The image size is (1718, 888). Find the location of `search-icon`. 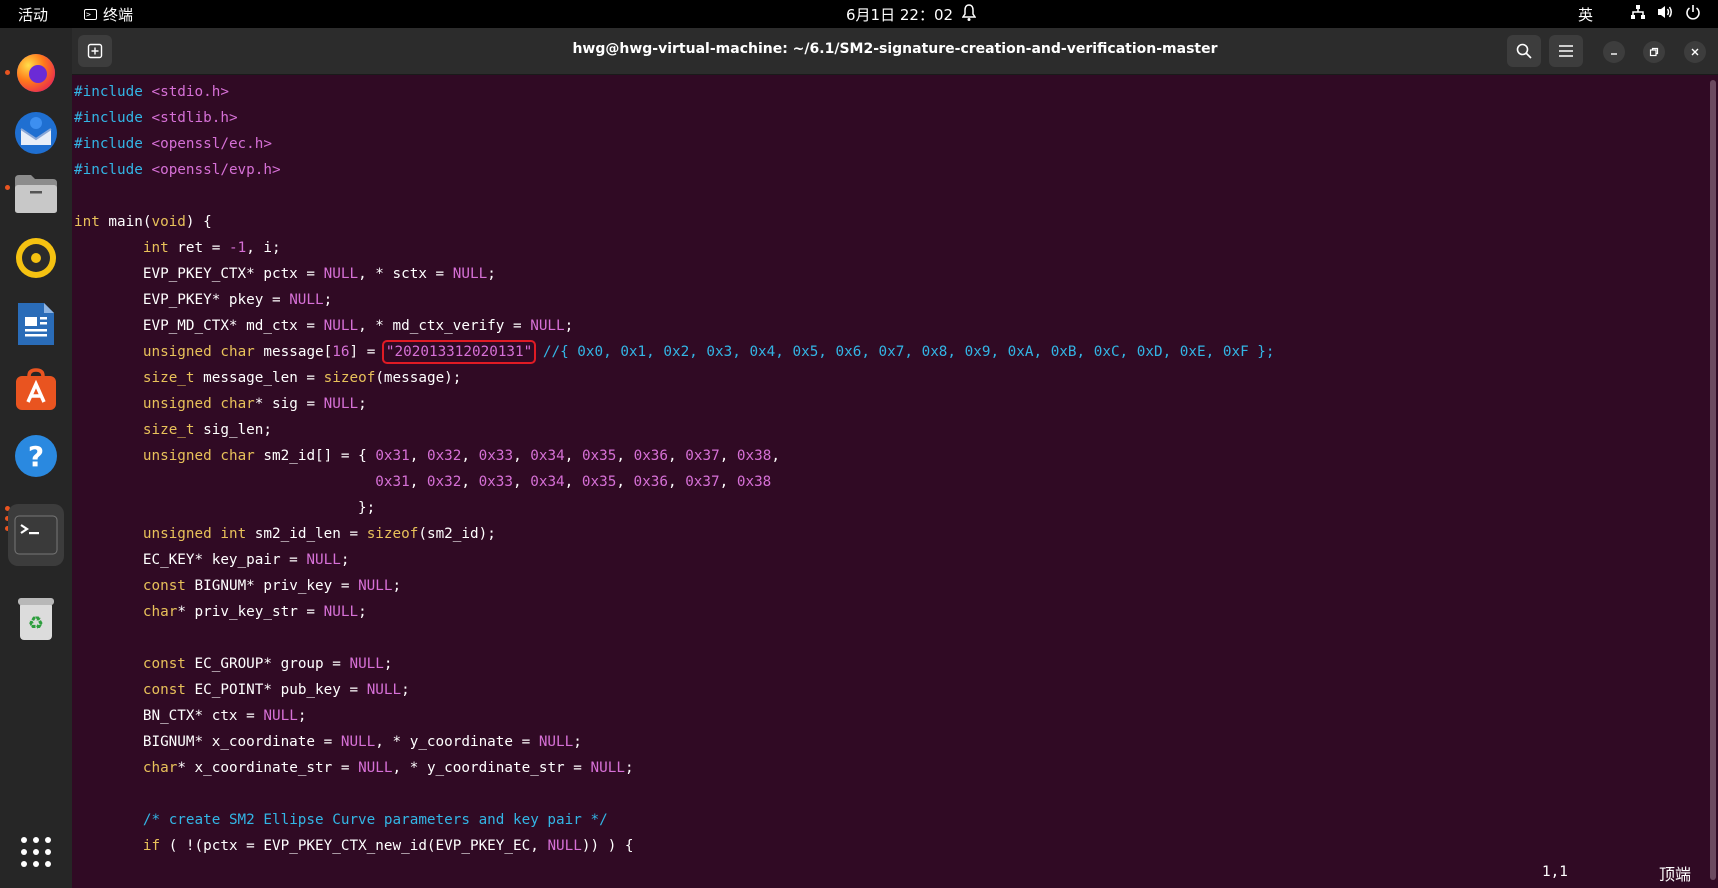

search-icon is located at coordinates (1524, 51).